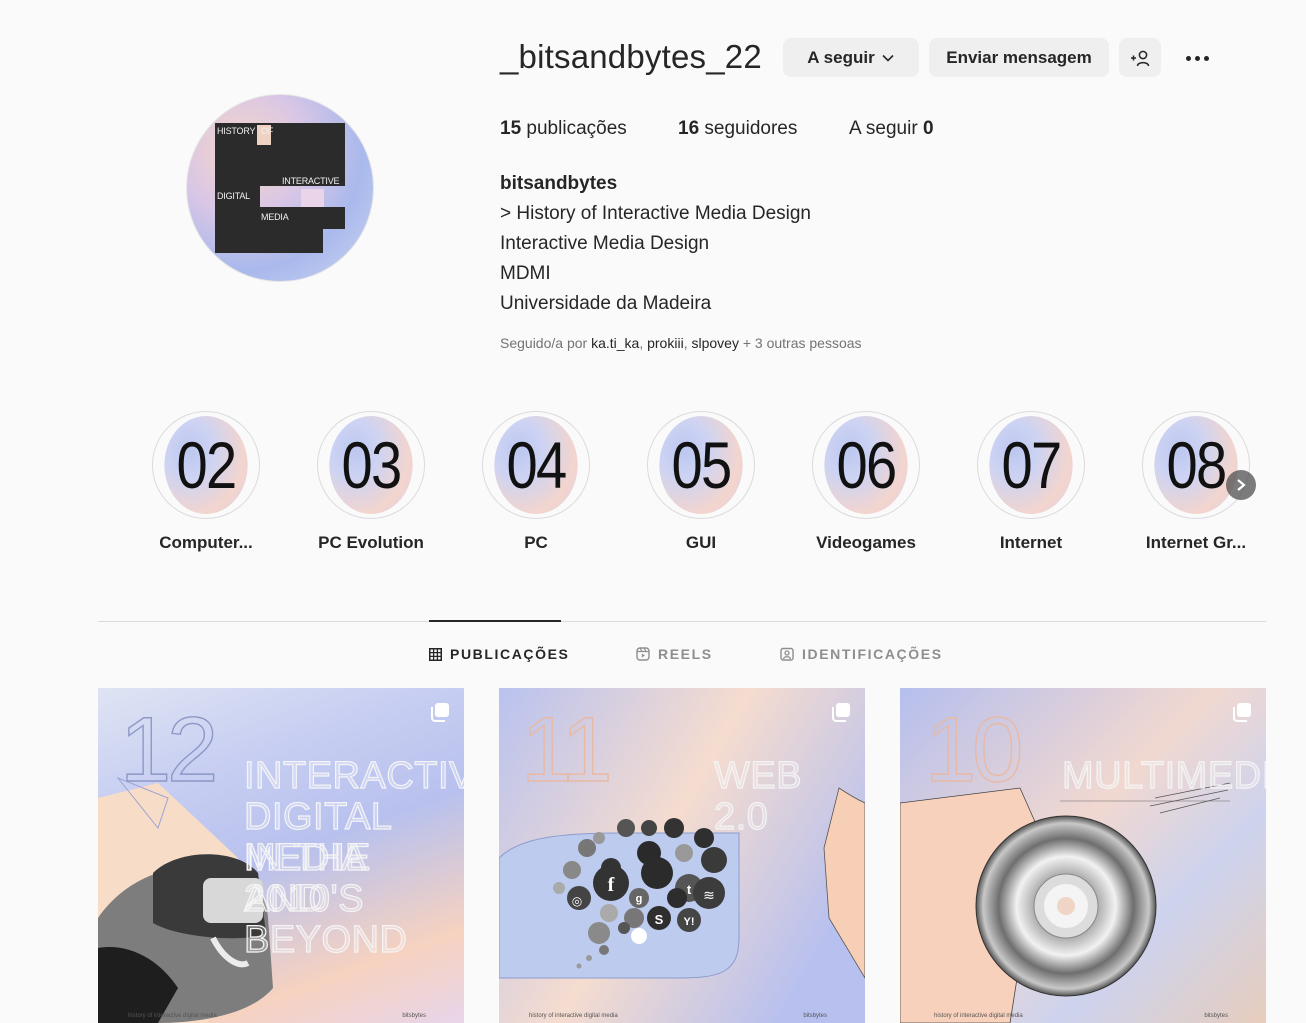 Image resolution: width=1306 pixels, height=1023 pixels. I want to click on posts-label: publicações, so click(576, 128).